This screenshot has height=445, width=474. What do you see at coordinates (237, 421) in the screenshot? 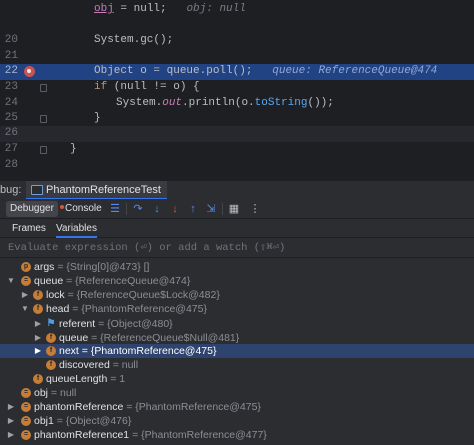
I see `variable-row: ▶ = obj1 = {Object@476}` at bounding box center [237, 421].